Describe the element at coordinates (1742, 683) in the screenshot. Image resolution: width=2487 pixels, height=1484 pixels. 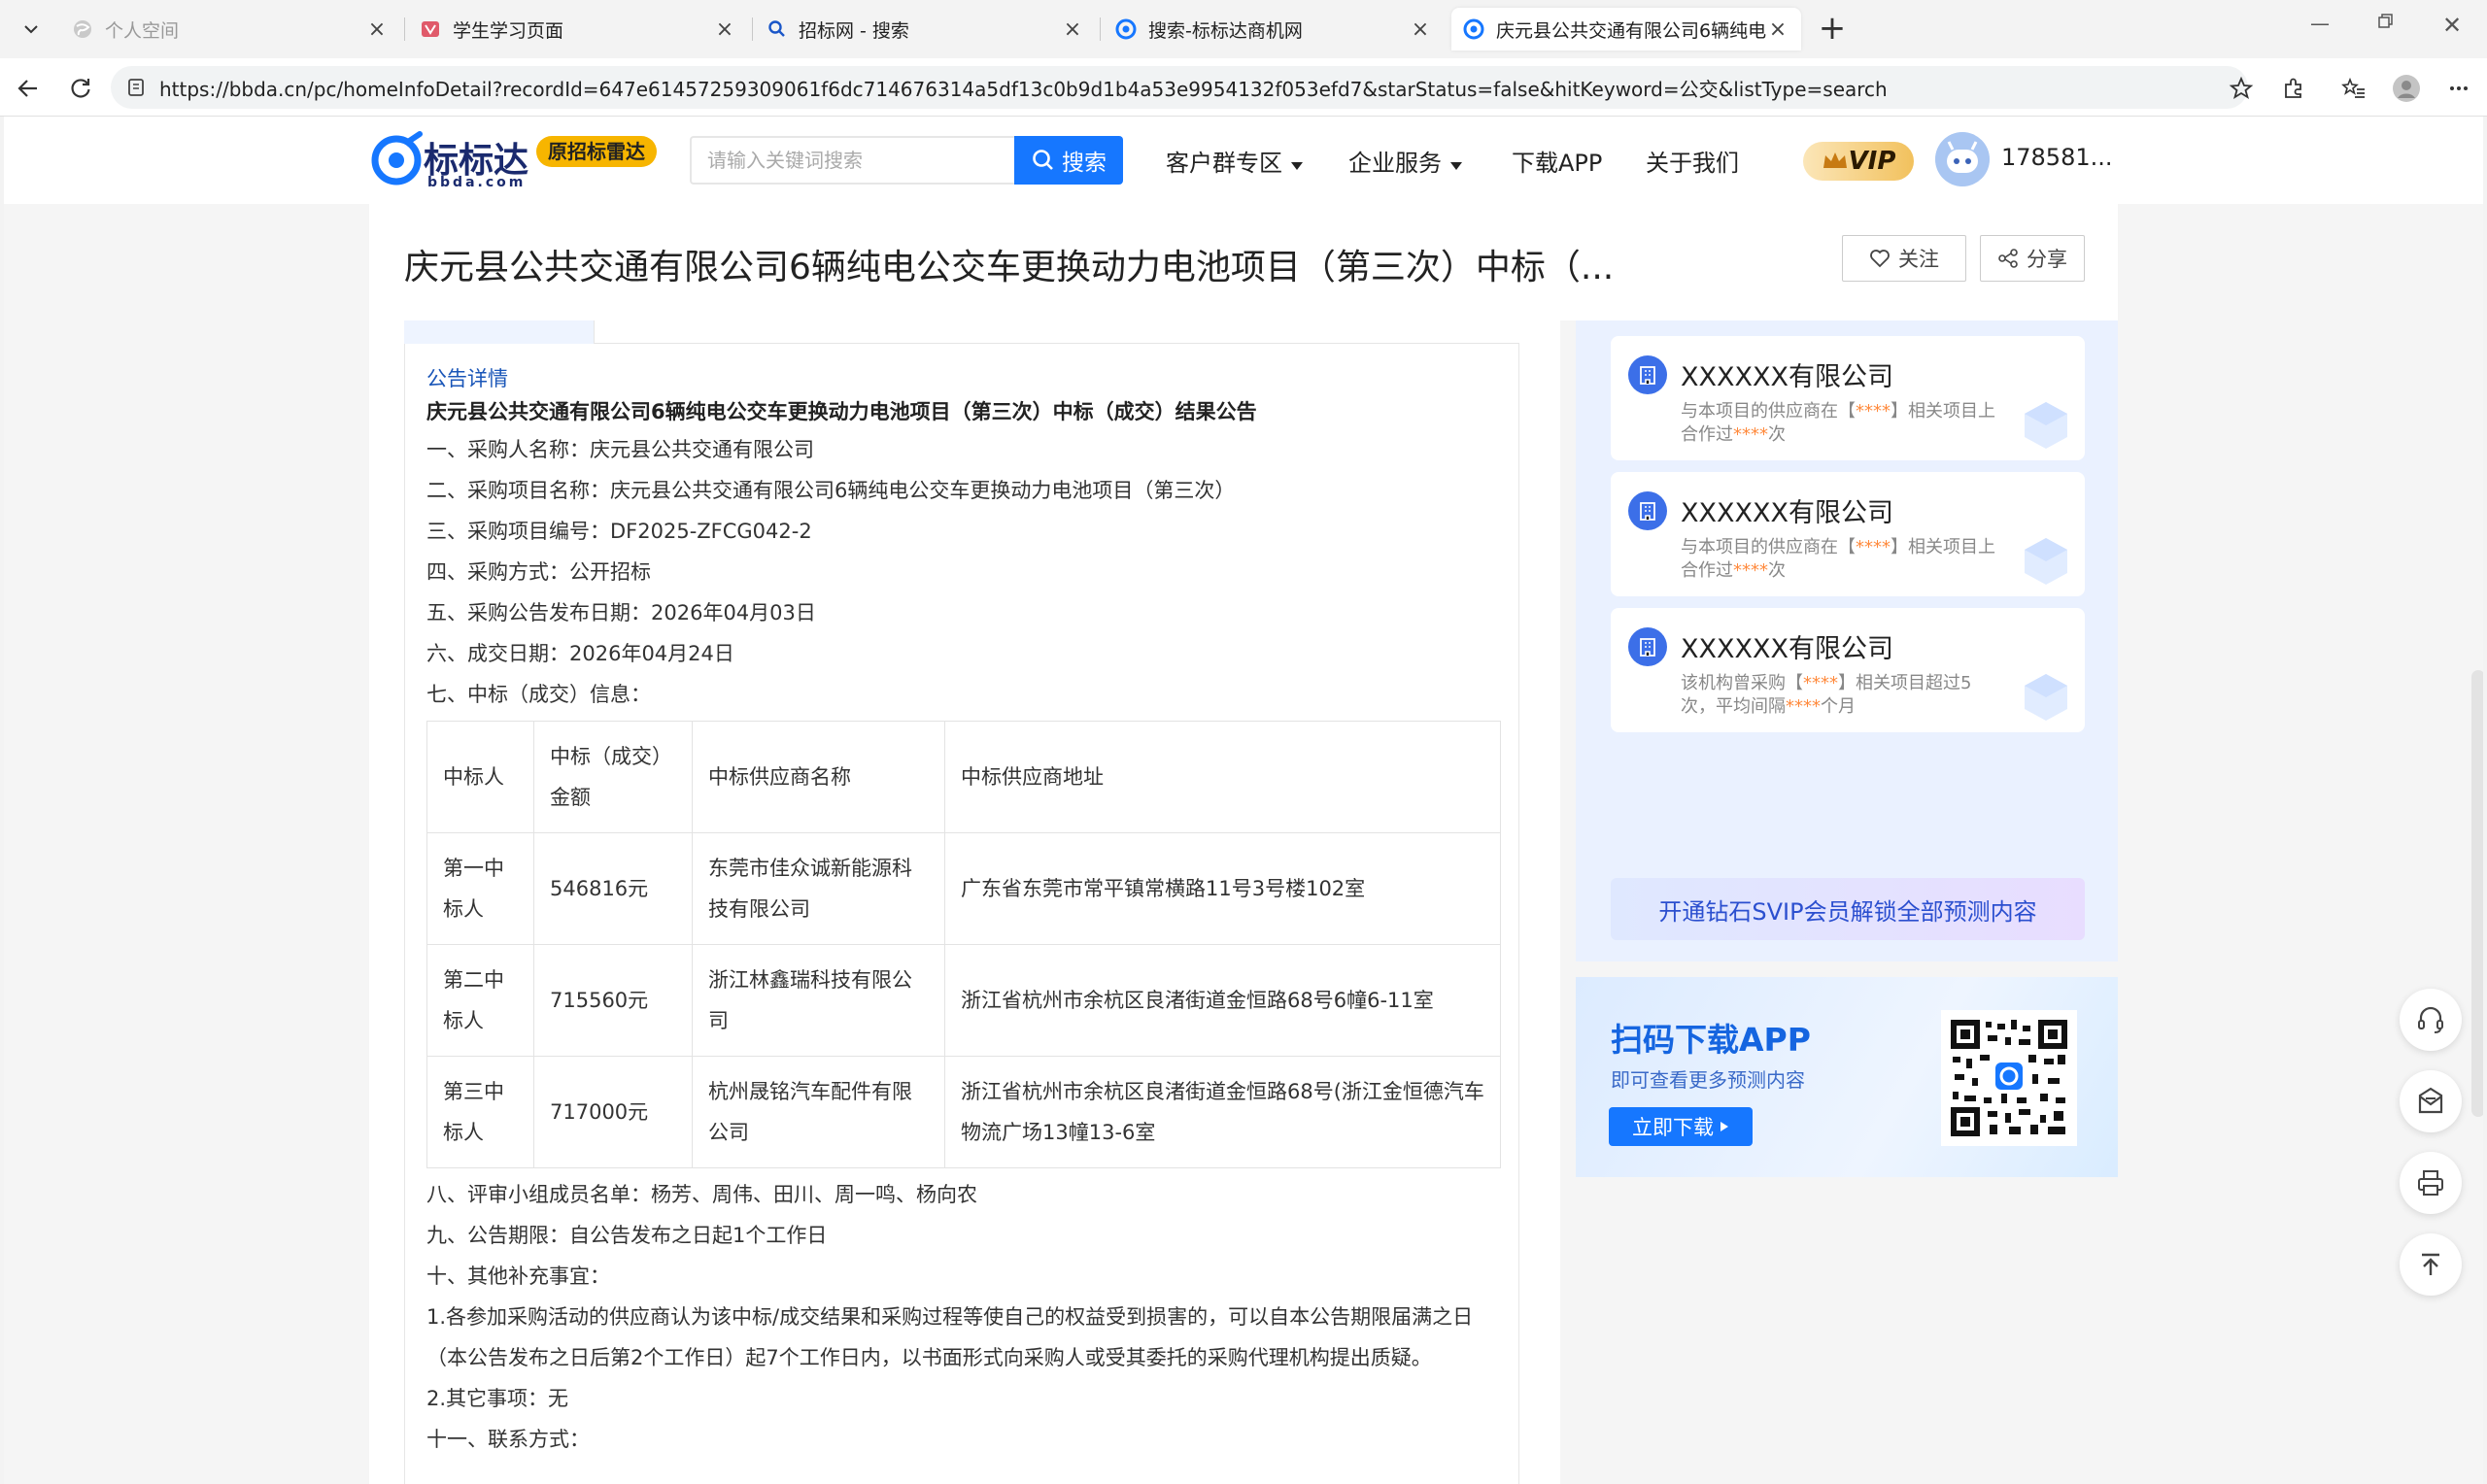
I see `desc-text: 该机构曾采购【` at that location.